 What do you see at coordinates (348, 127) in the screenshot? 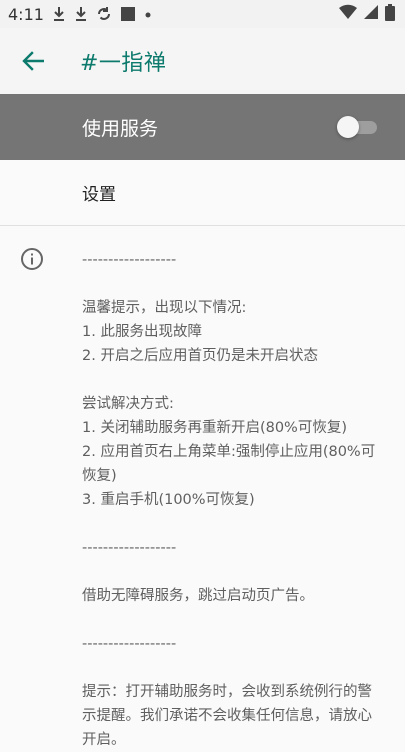
I see `switch-thumb` at bounding box center [348, 127].